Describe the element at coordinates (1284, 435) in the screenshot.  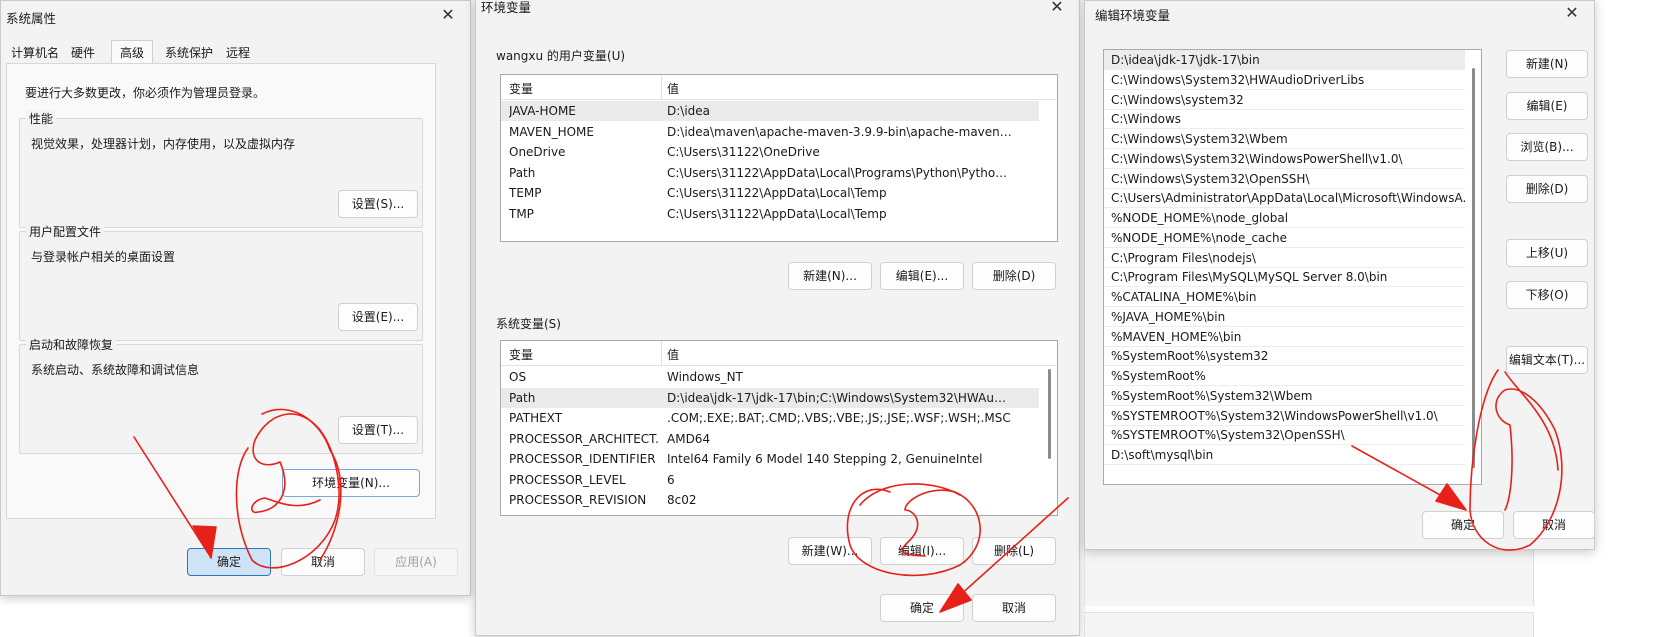
I see `list-item: %SYSTEMROOT%\System32\OpenSSH\` at that location.